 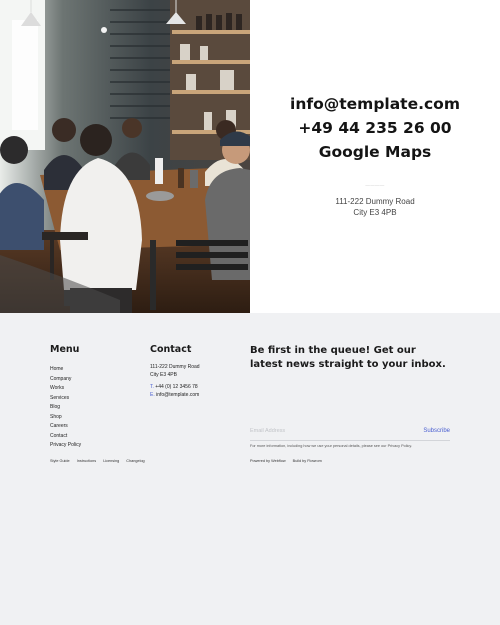 I want to click on footer-menu-title: Menu, so click(x=65, y=349).